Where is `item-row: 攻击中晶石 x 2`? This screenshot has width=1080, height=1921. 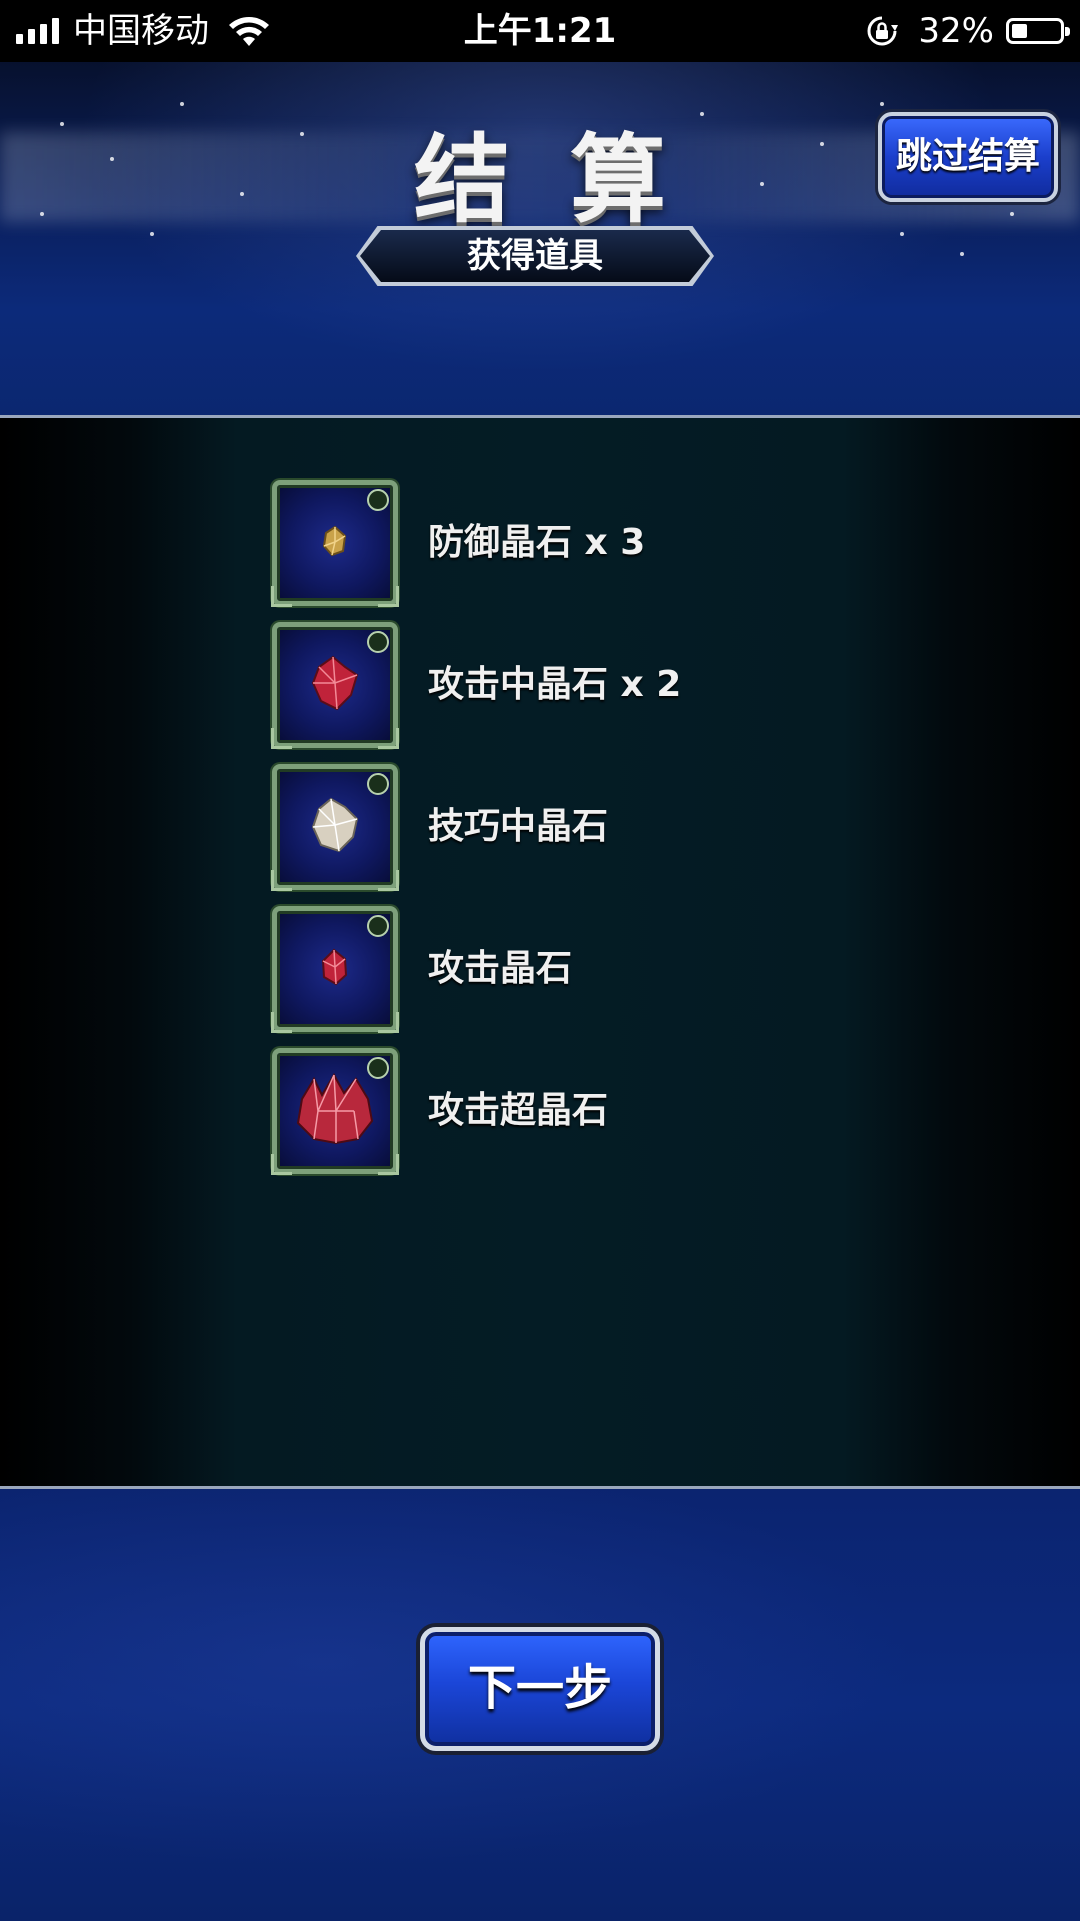
item-row: 攻击中晶石 x 2 is located at coordinates (571, 685).